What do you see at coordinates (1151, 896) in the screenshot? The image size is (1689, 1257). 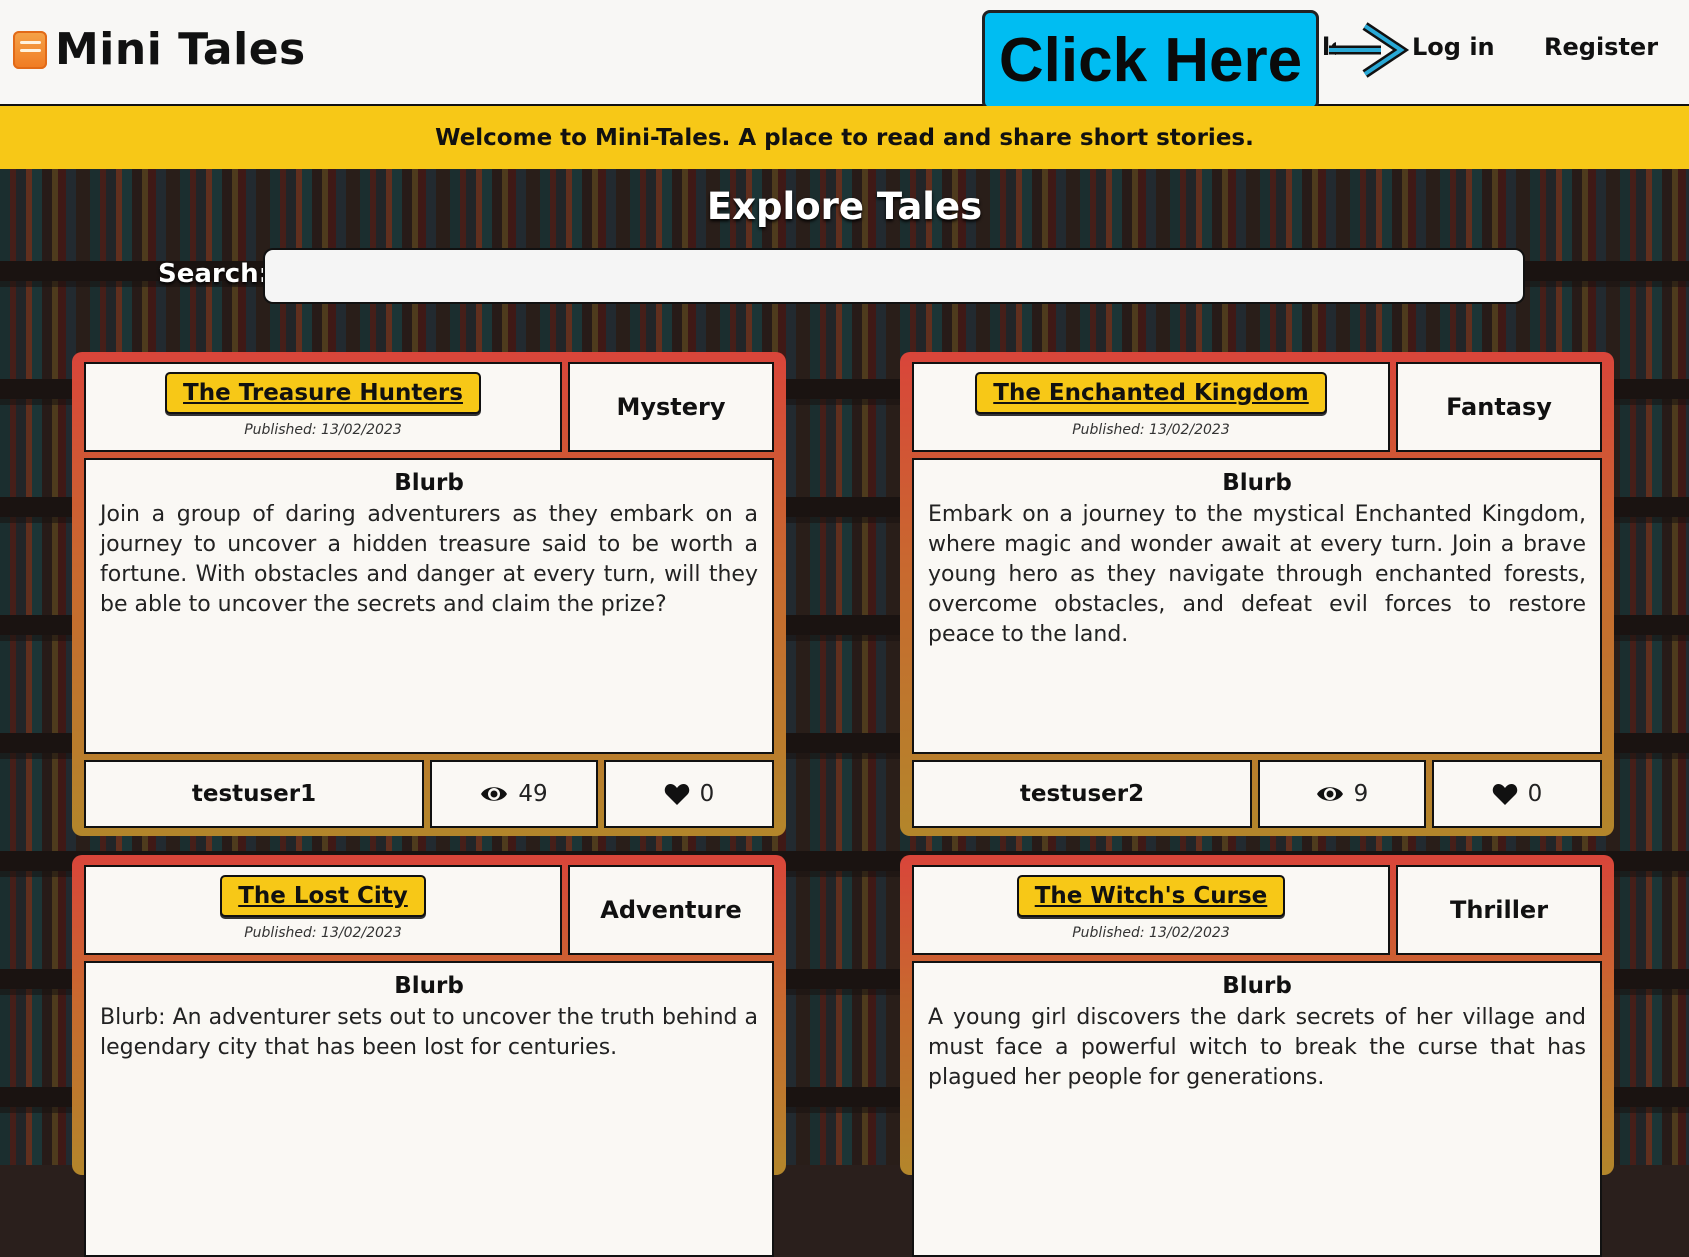 I see `tale-title-link: The Witch's Curse` at bounding box center [1151, 896].